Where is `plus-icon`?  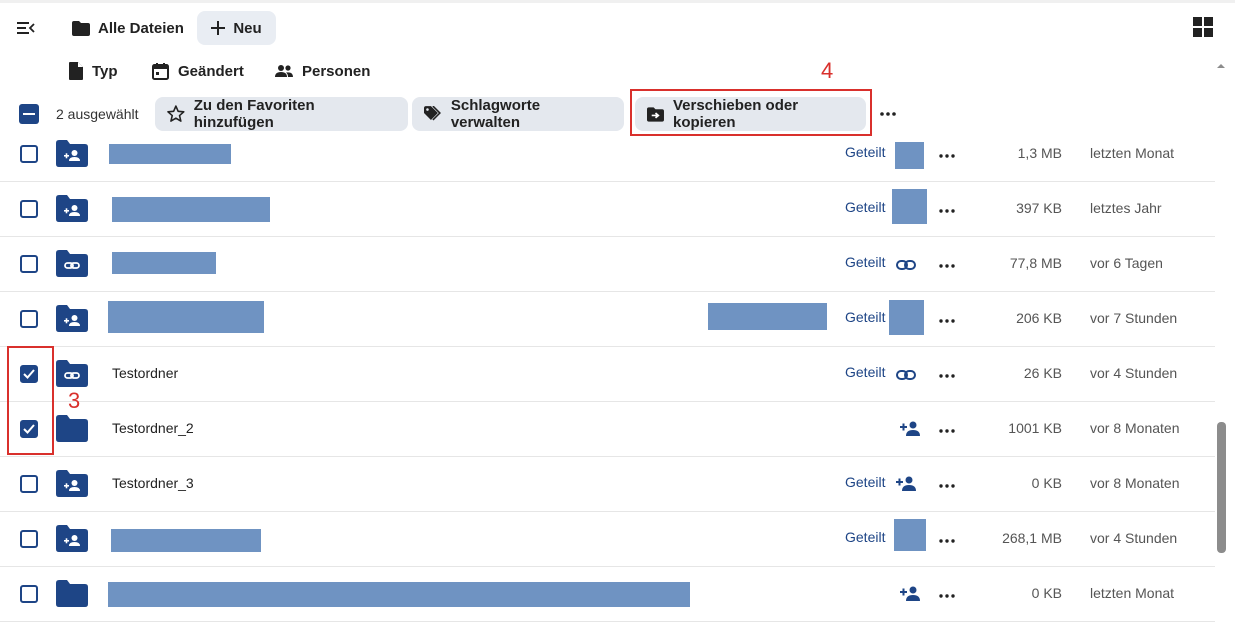
plus-icon is located at coordinates (218, 28).